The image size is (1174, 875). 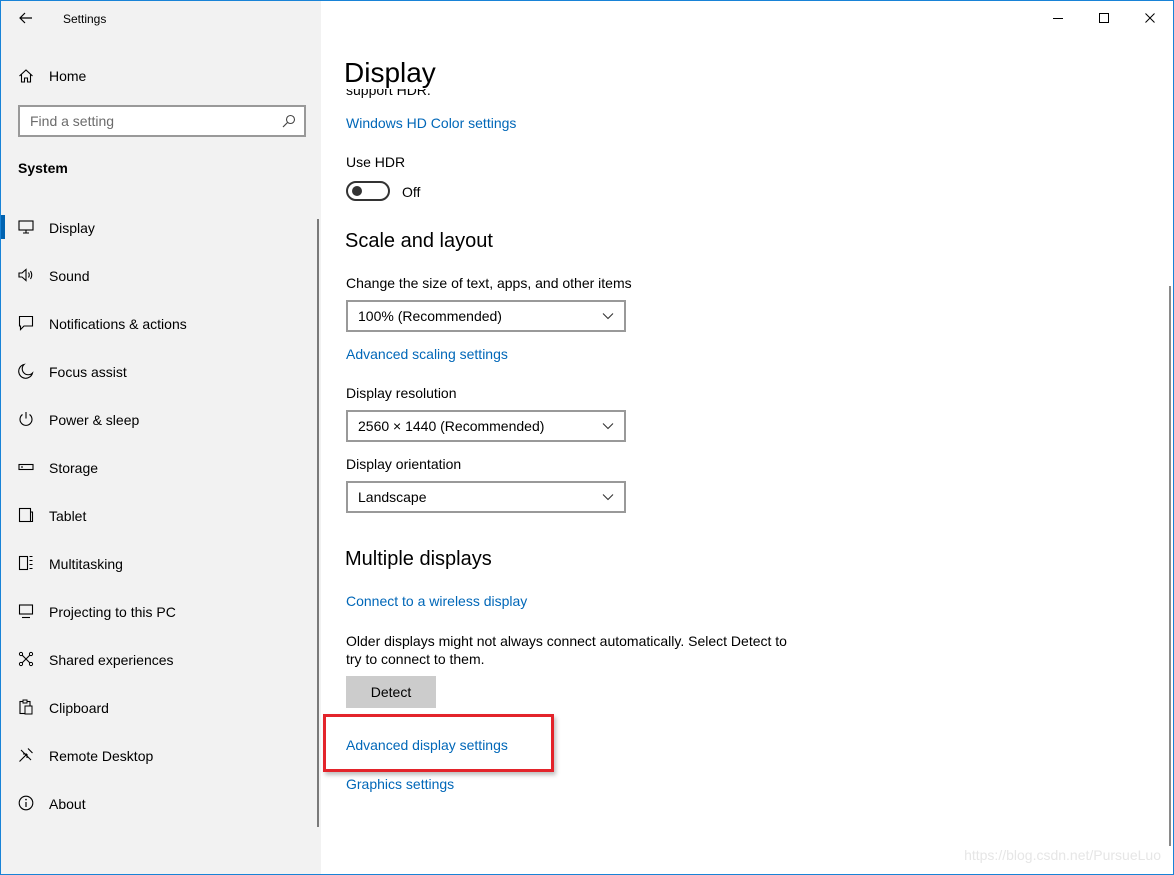 I want to click on display-resolution-dropdown: 2560 × 1440 (Recommended), so click(x=486, y=426).